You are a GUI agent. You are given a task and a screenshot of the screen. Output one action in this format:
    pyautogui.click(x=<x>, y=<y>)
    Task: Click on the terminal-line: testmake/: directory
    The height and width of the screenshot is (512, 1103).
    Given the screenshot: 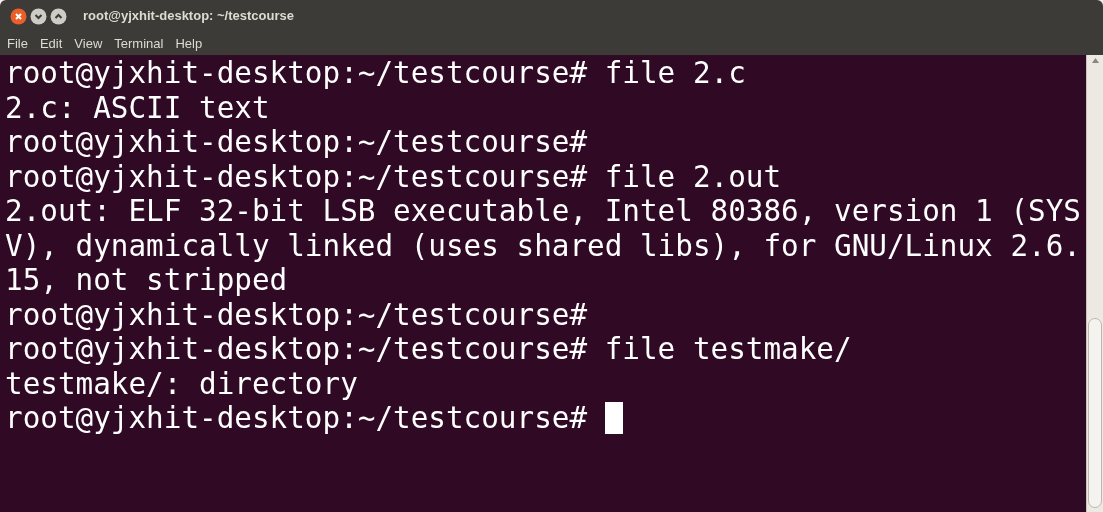 What is the action you would take?
    pyautogui.click(x=181, y=383)
    